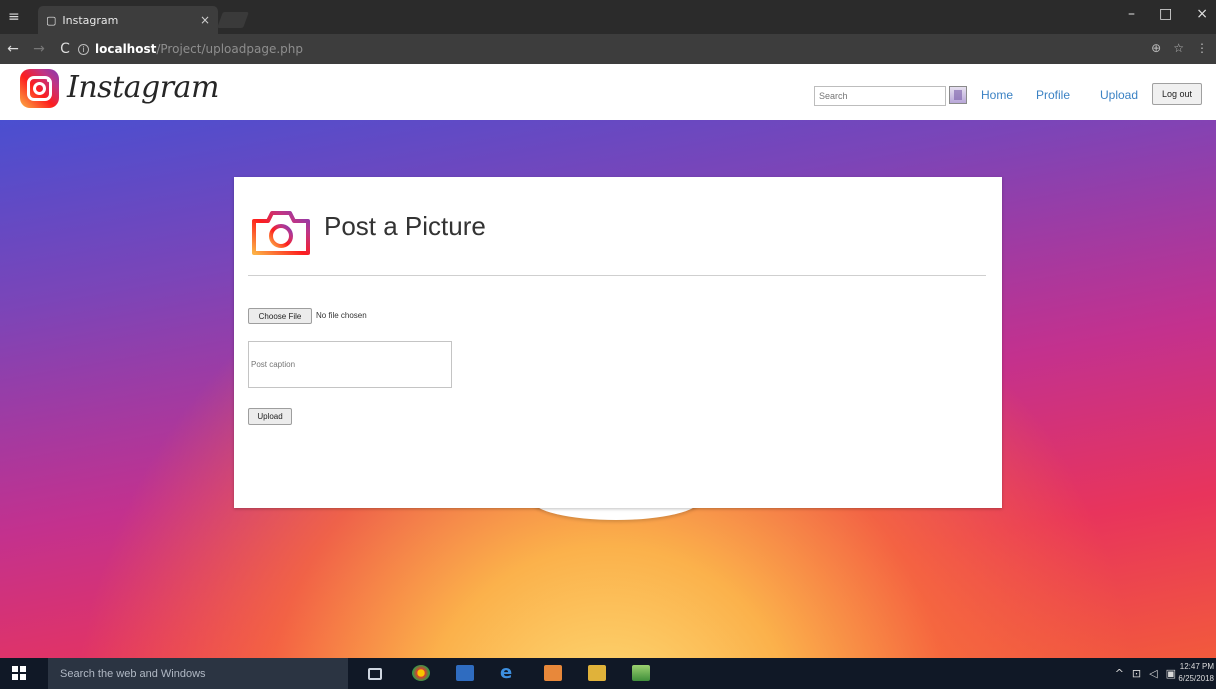  Describe the element at coordinates (1202, 48) in the screenshot. I see `more-icon: ⋮` at that location.